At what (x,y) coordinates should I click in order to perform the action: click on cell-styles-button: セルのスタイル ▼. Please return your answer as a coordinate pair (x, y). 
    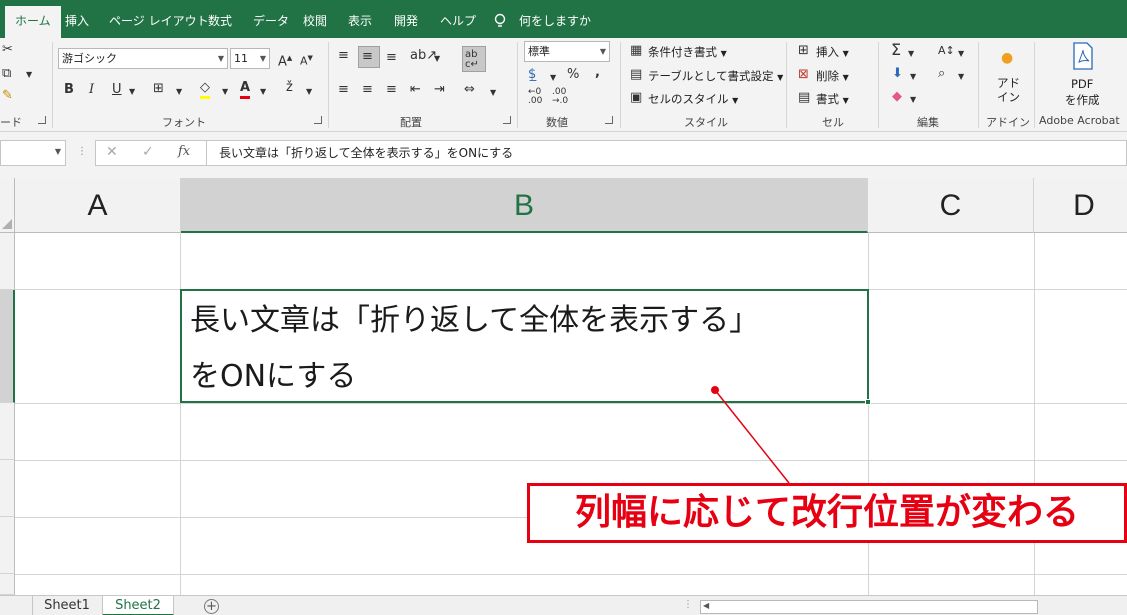
    Looking at the image, I should click on (693, 99).